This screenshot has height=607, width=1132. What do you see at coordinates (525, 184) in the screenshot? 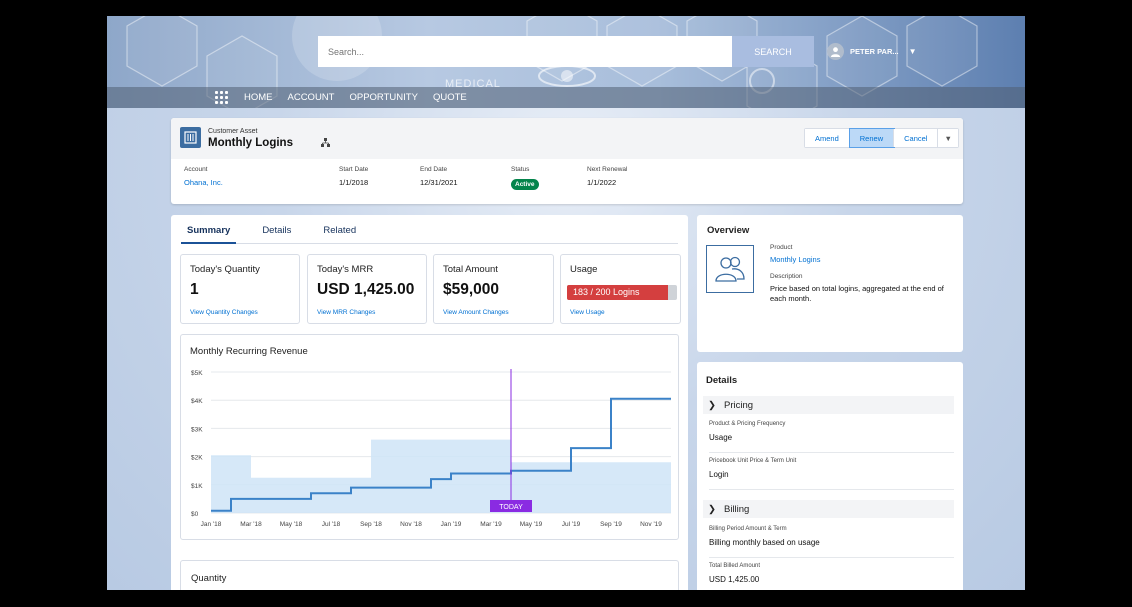
I see `status-badge: Active` at bounding box center [525, 184].